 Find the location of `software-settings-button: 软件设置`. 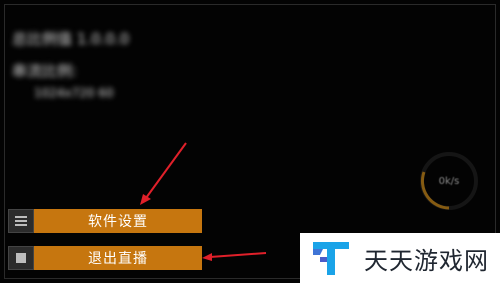

software-settings-button: 软件设置 is located at coordinates (105, 221).